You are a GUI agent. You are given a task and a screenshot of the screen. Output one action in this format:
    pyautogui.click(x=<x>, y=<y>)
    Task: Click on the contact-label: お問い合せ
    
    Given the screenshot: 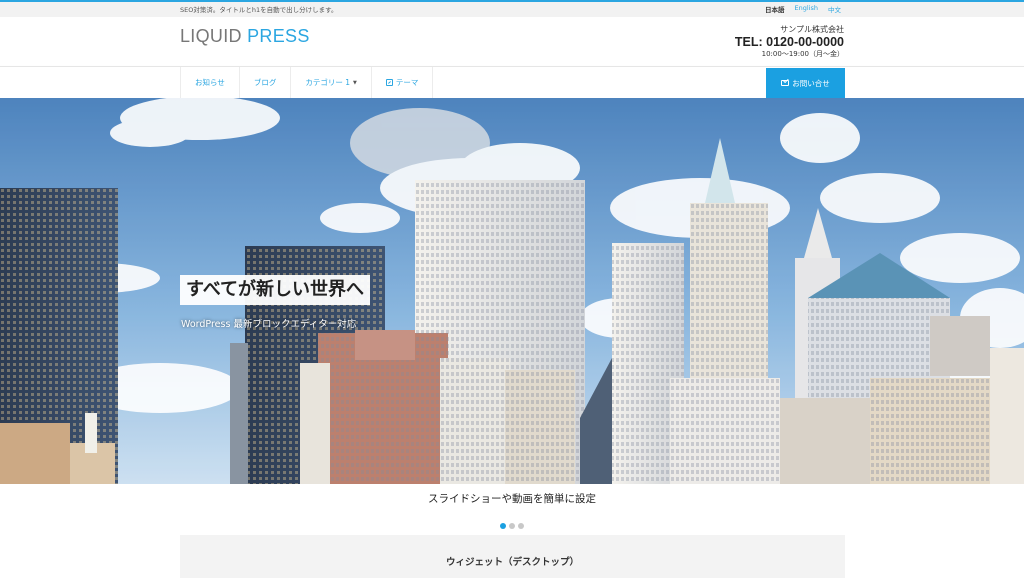 What is the action you would take?
    pyautogui.click(x=811, y=83)
    